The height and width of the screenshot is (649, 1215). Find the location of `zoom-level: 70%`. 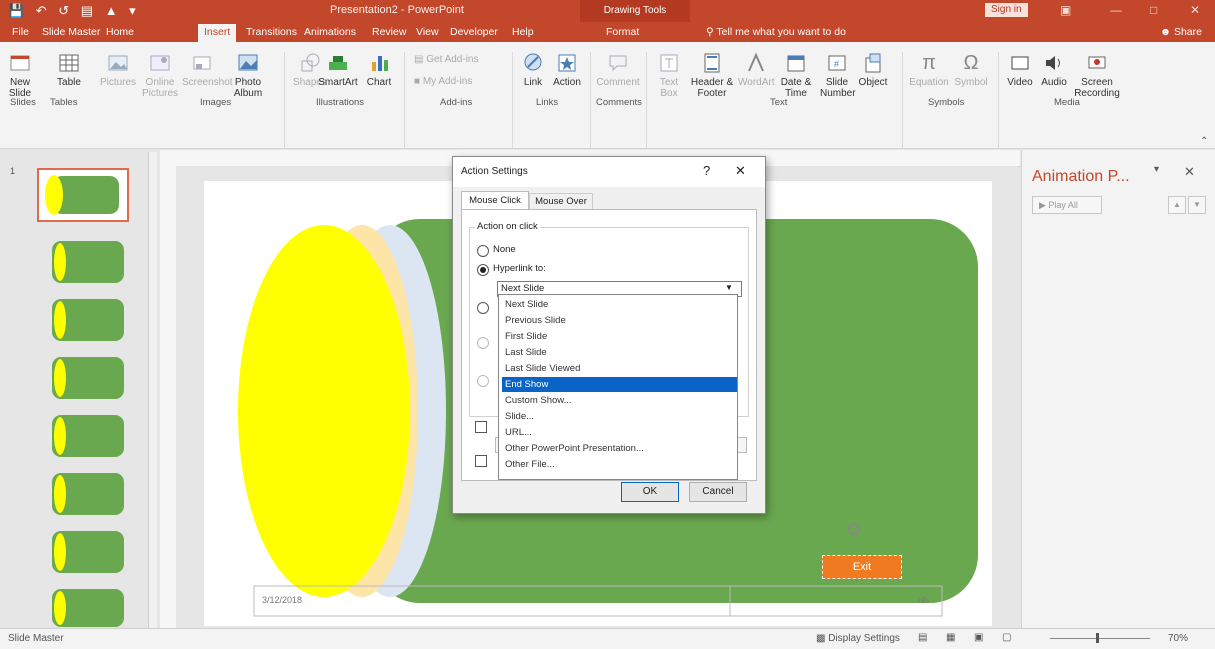

zoom-level: 70% is located at coordinates (1178, 638).